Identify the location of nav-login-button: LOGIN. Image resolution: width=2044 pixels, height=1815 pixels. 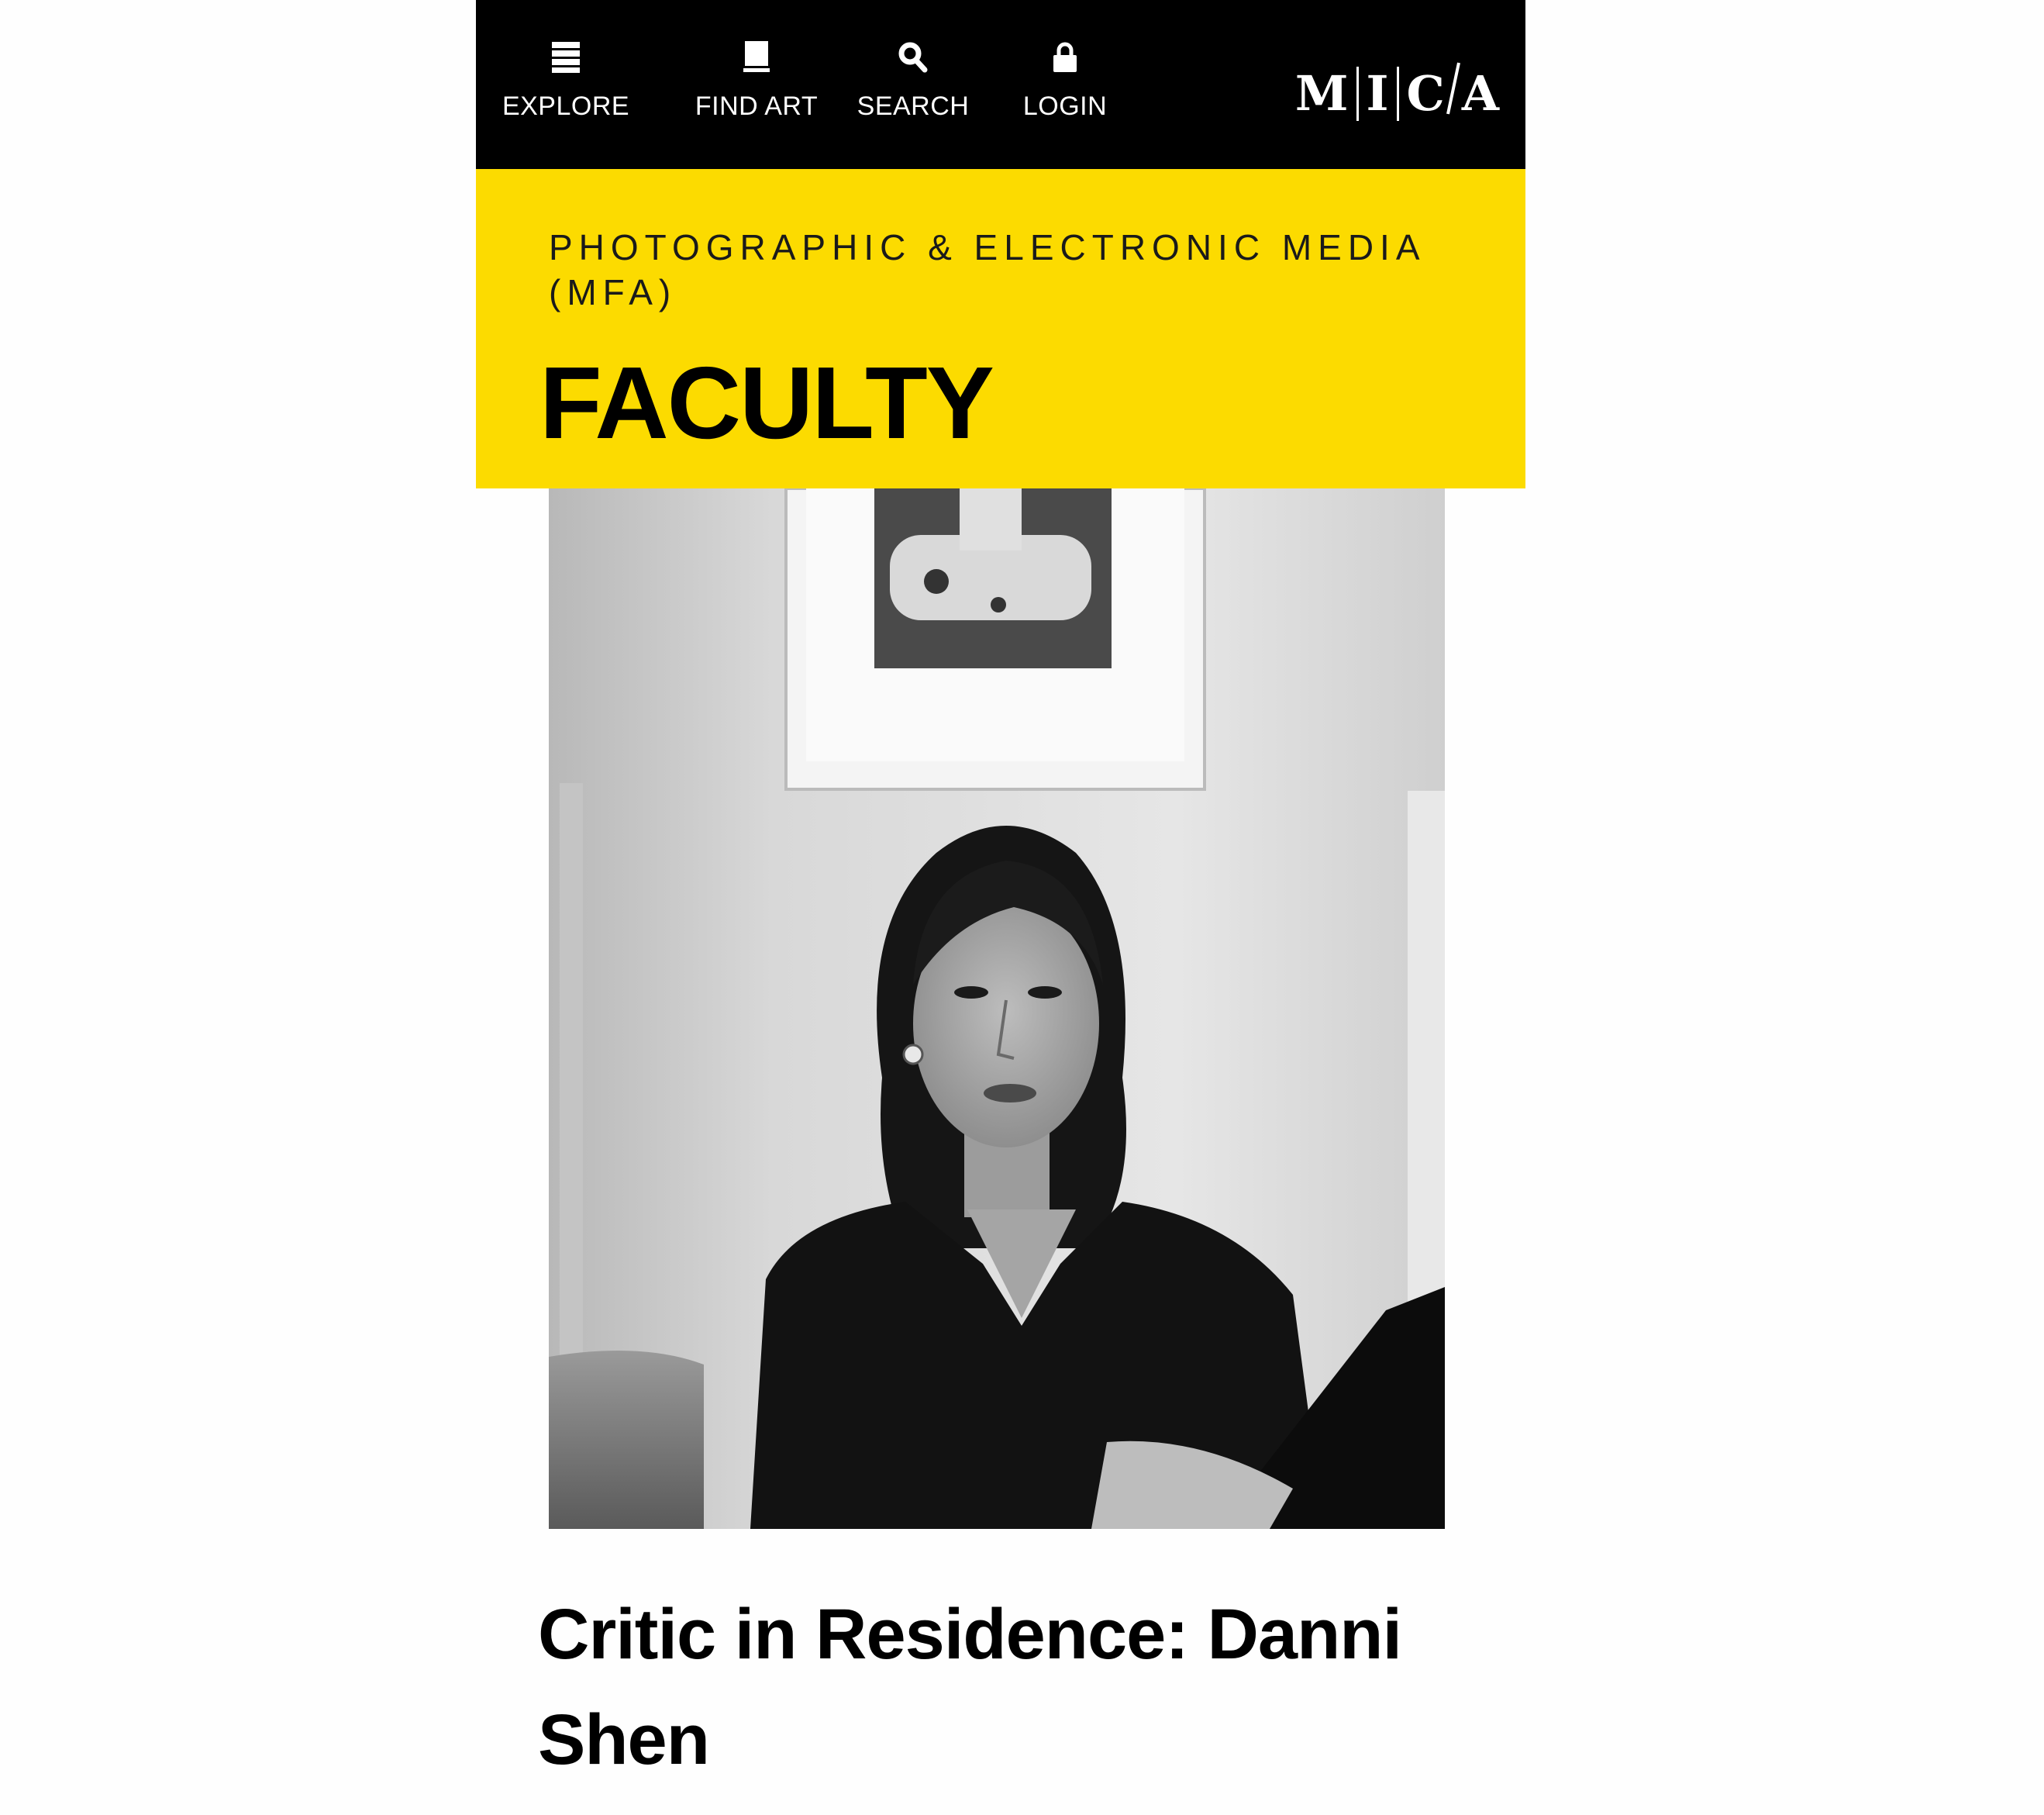
(1065, 79).